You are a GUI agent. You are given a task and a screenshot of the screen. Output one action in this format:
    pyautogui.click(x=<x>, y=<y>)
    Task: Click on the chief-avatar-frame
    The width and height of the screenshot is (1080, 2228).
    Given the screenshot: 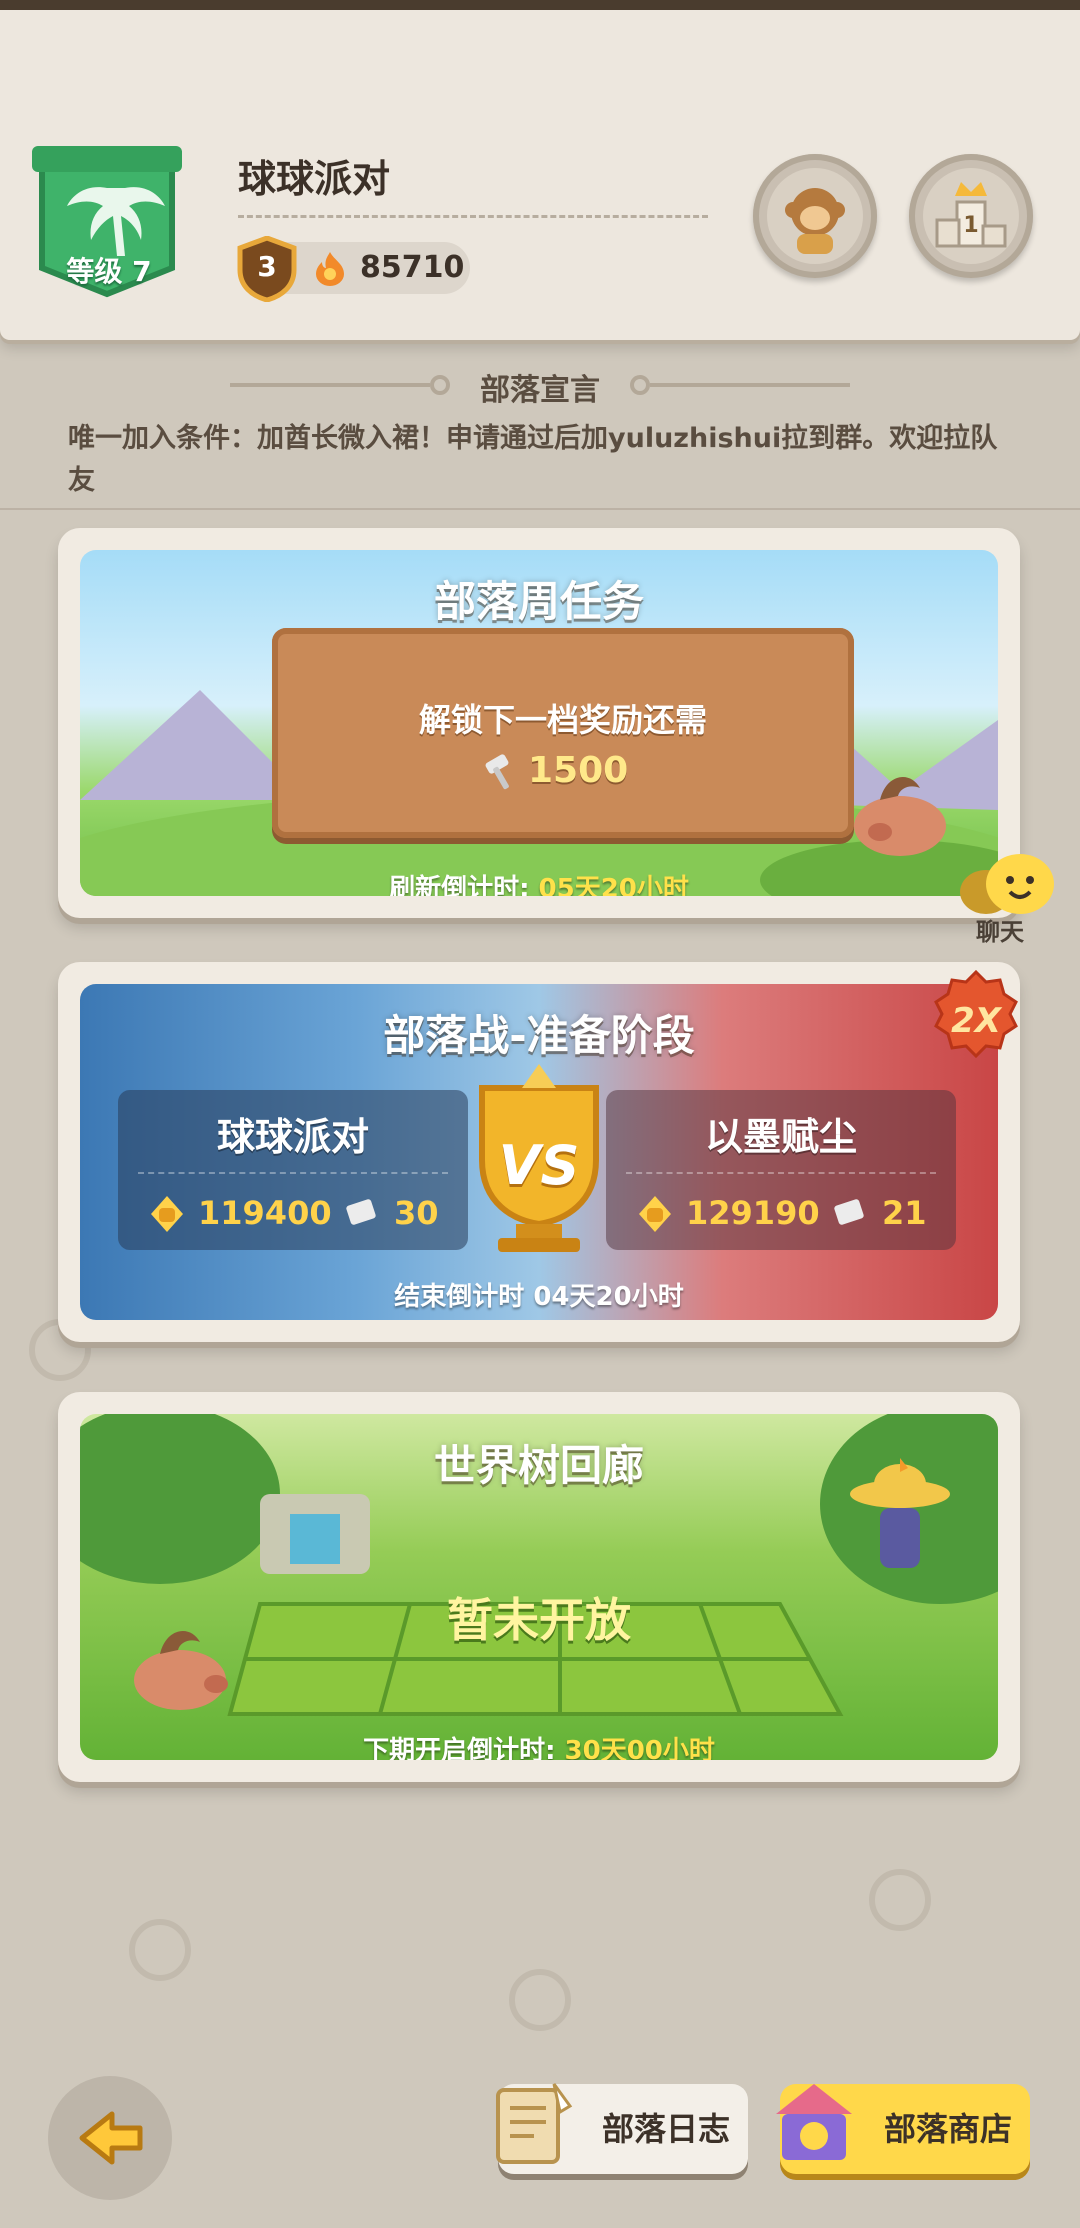 What is the action you would take?
    pyautogui.click(x=815, y=216)
    